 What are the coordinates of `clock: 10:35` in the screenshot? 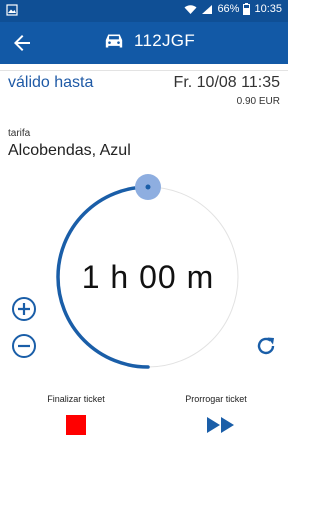 It's located at (268, 9).